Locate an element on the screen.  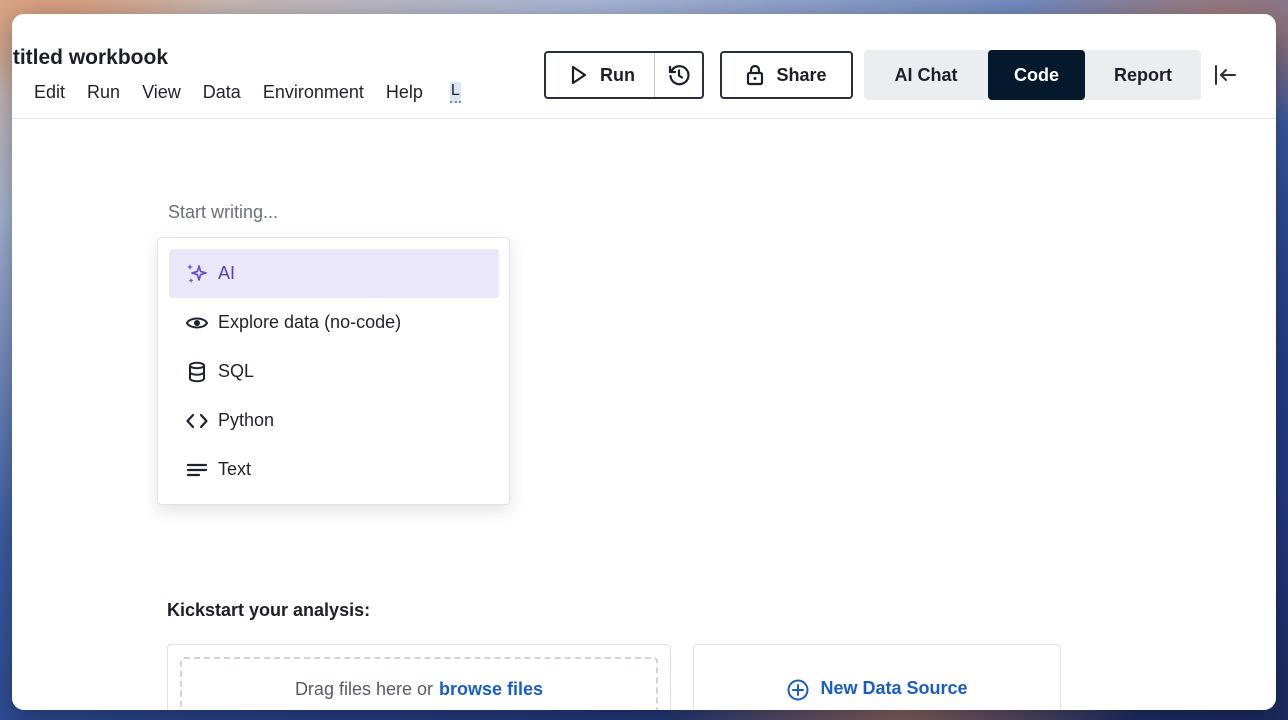
play-icon is located at coordinates (579, 75).